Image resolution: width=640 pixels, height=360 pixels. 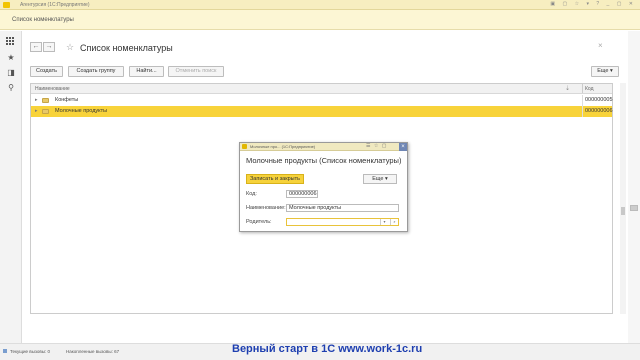 What do you see at coordinates (36, 47) in the screenshot?
I see `back-button: ←` at bounding box center [36, 47].